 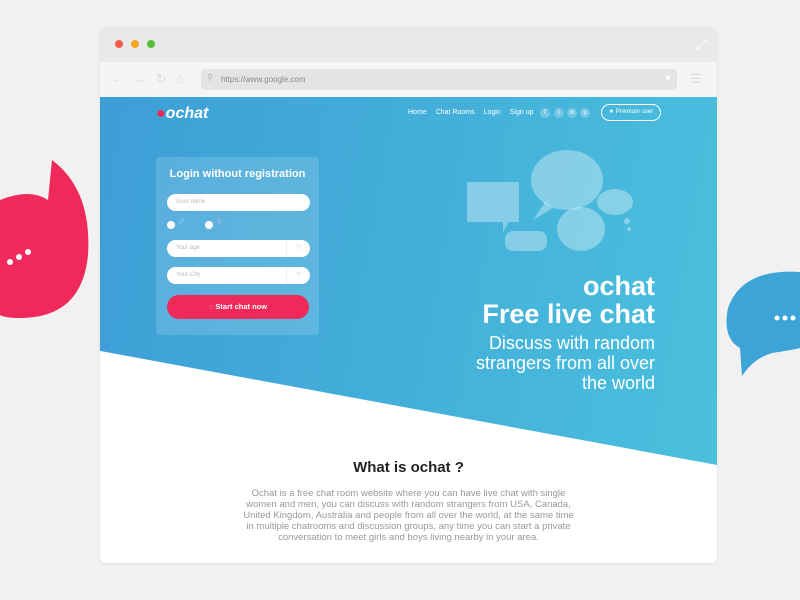 I want to click on nav-chat-rooms: Chat Rooms, so click(x=455, y=112).